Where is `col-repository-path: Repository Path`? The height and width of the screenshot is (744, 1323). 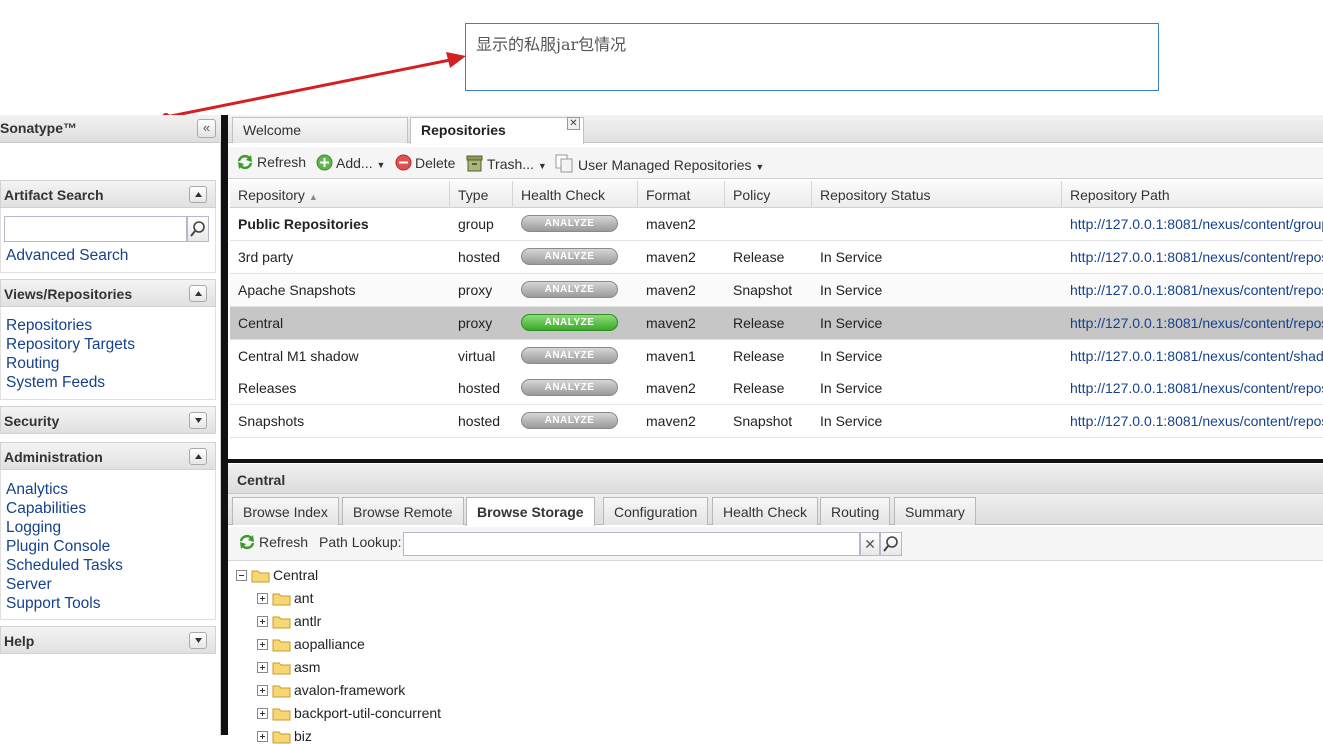
col-repository-path: Repository Path is located at coordinates (1192, 194).